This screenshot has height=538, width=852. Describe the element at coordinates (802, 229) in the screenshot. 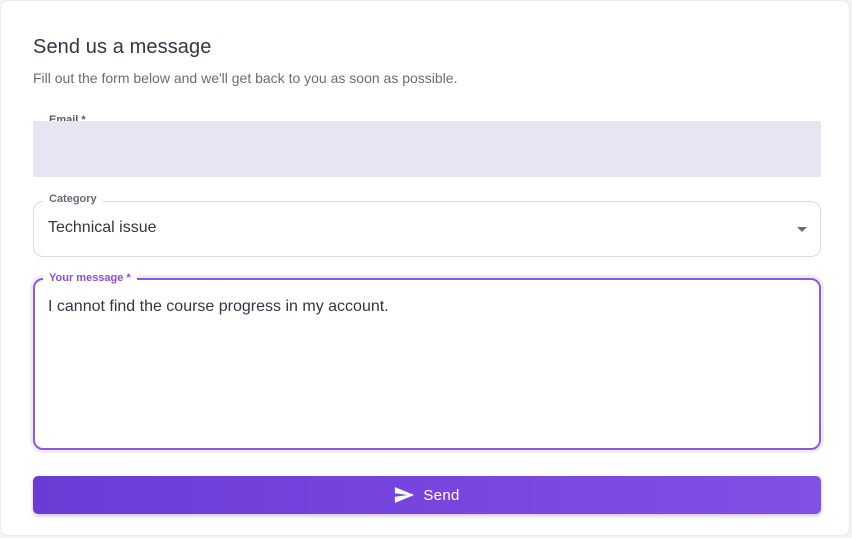

I see `caret-down-icon` at that location.